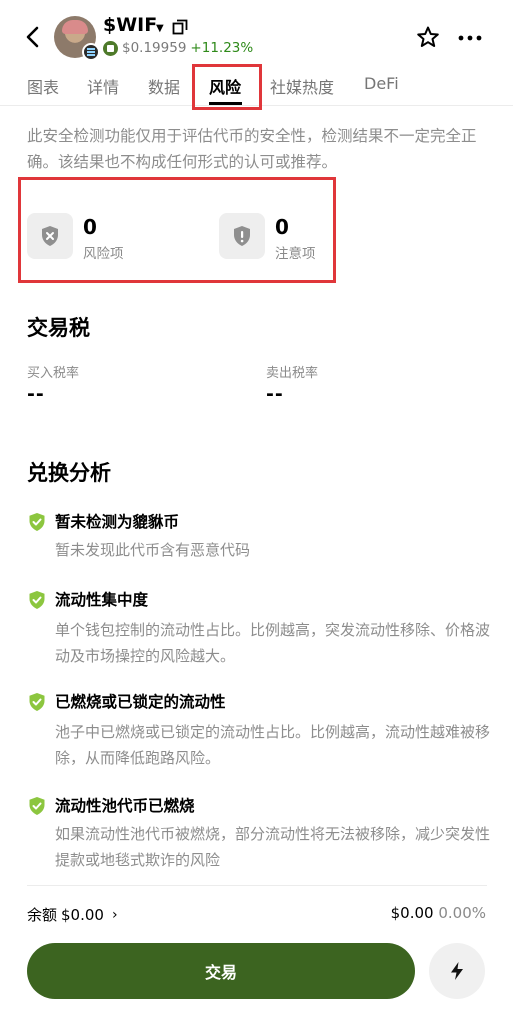  I want to click on tax-section-title: 交易税, so click(58, 328).